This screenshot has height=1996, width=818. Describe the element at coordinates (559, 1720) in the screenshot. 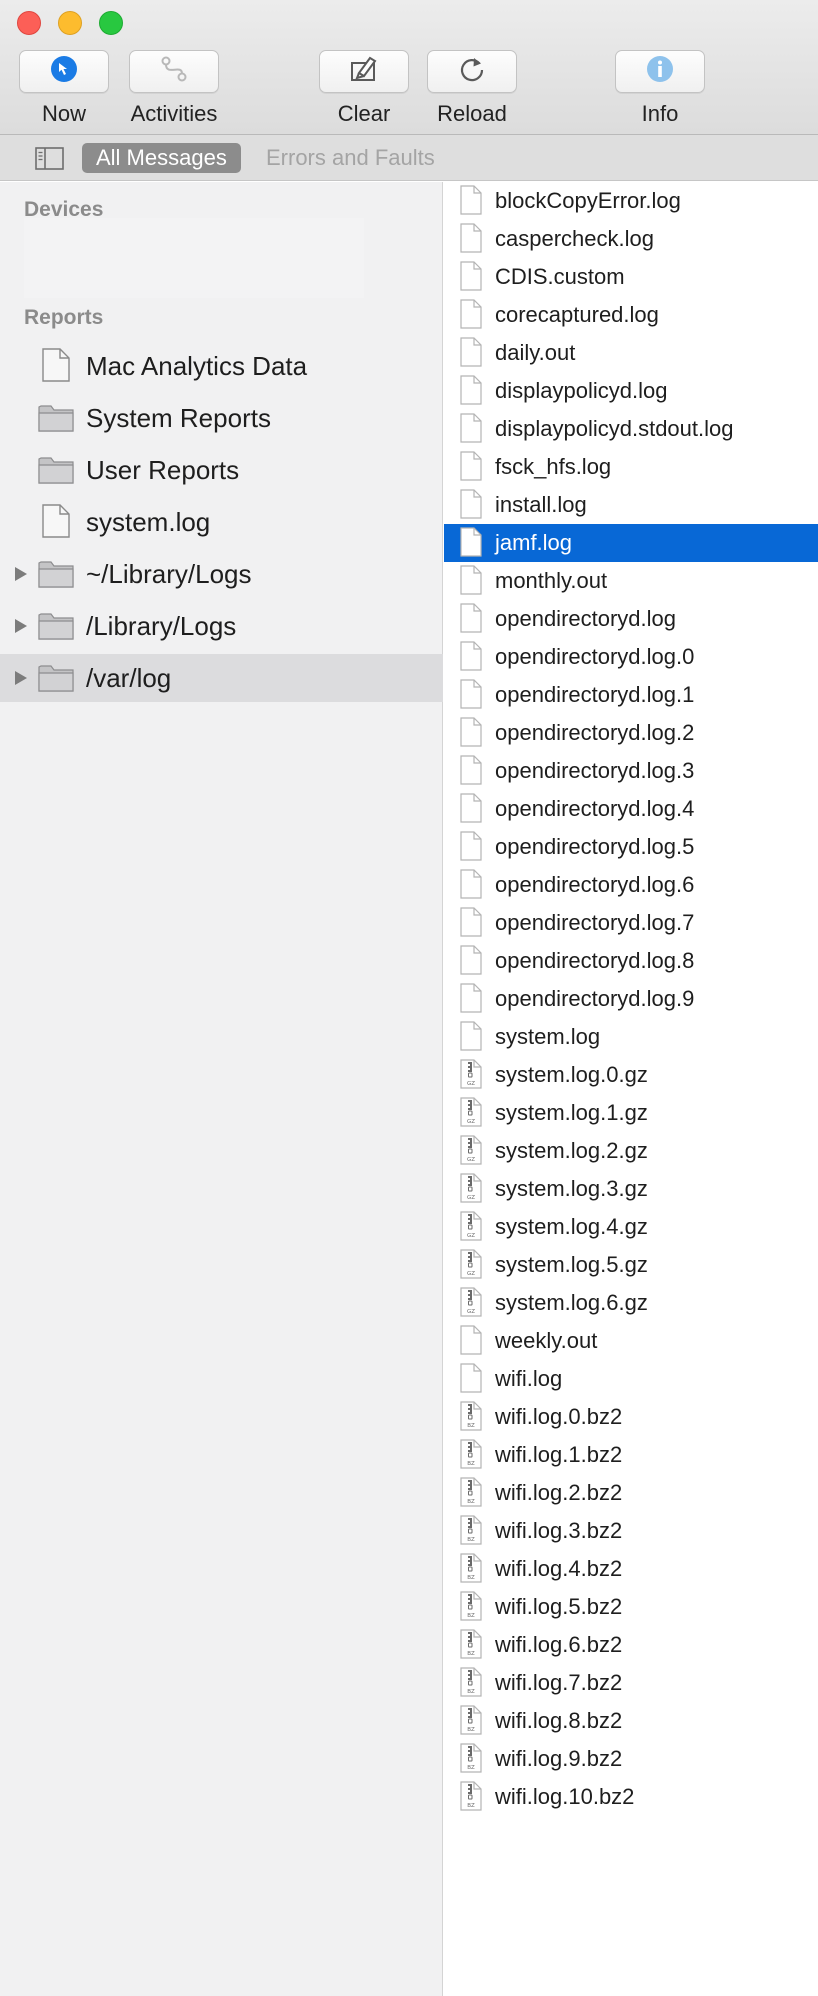

I see `file-name: wifi.log.8.bz2` at that location.